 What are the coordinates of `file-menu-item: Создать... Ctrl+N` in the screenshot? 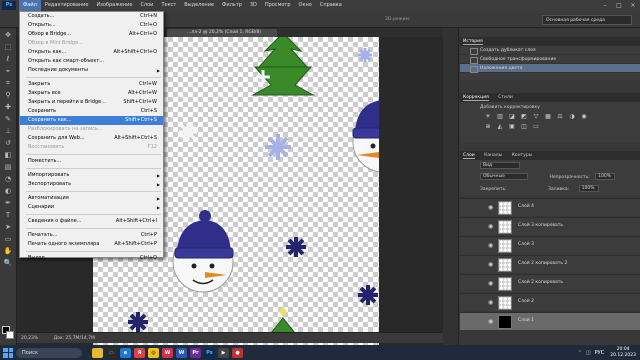 It's located at (91, 16).